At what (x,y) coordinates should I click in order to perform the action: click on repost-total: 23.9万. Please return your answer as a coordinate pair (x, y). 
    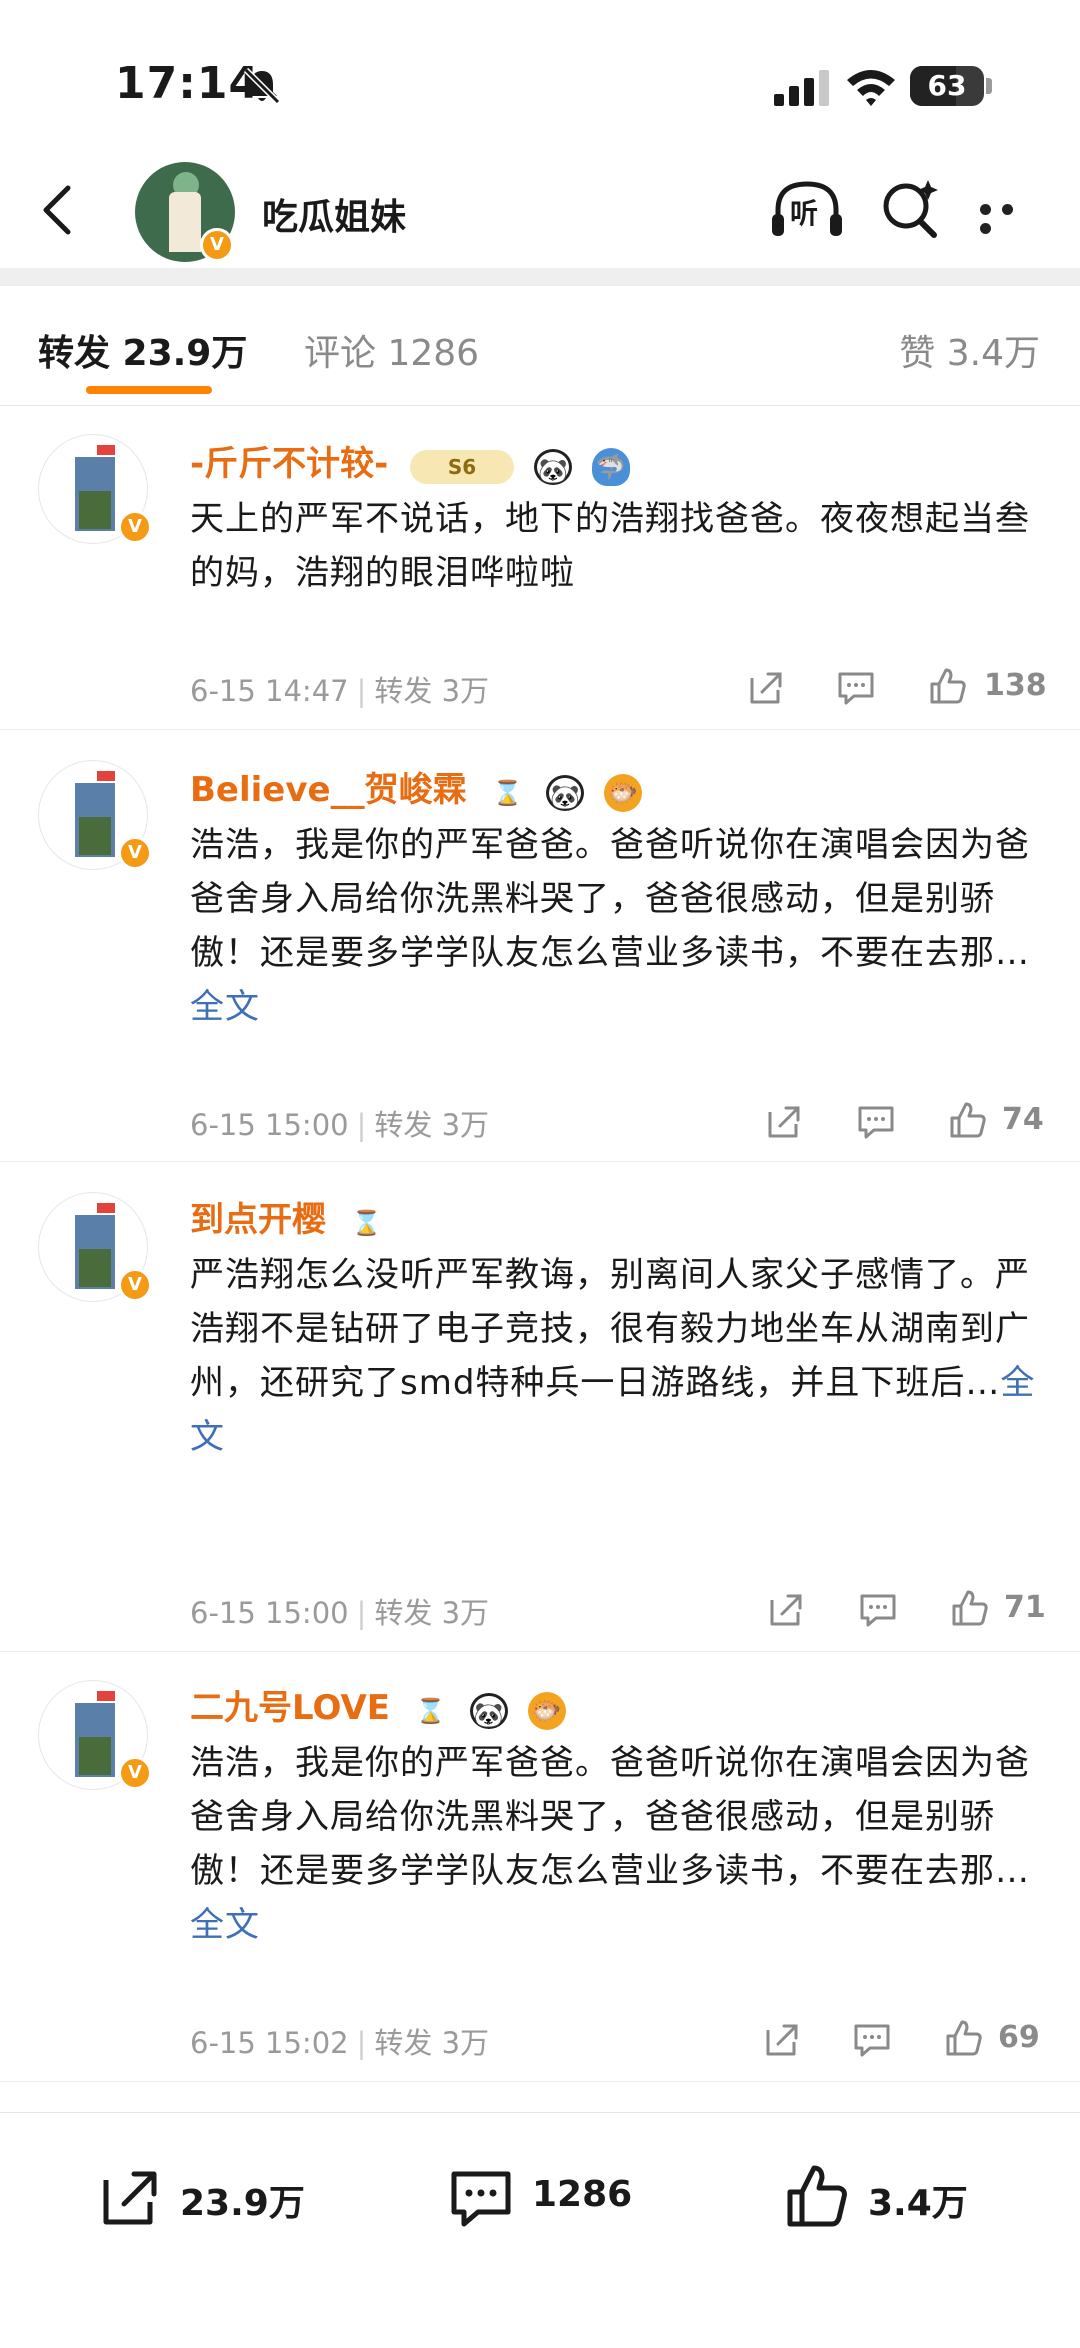
    Looking at the image, I should click on (242, 2203).